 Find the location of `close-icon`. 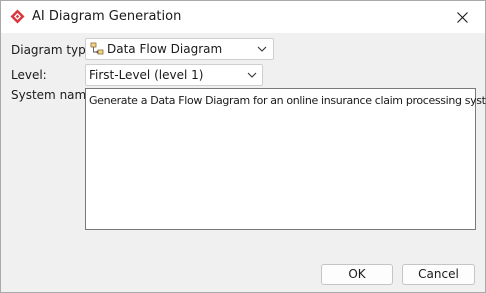

close-icon is located at coordinates (462, 17).